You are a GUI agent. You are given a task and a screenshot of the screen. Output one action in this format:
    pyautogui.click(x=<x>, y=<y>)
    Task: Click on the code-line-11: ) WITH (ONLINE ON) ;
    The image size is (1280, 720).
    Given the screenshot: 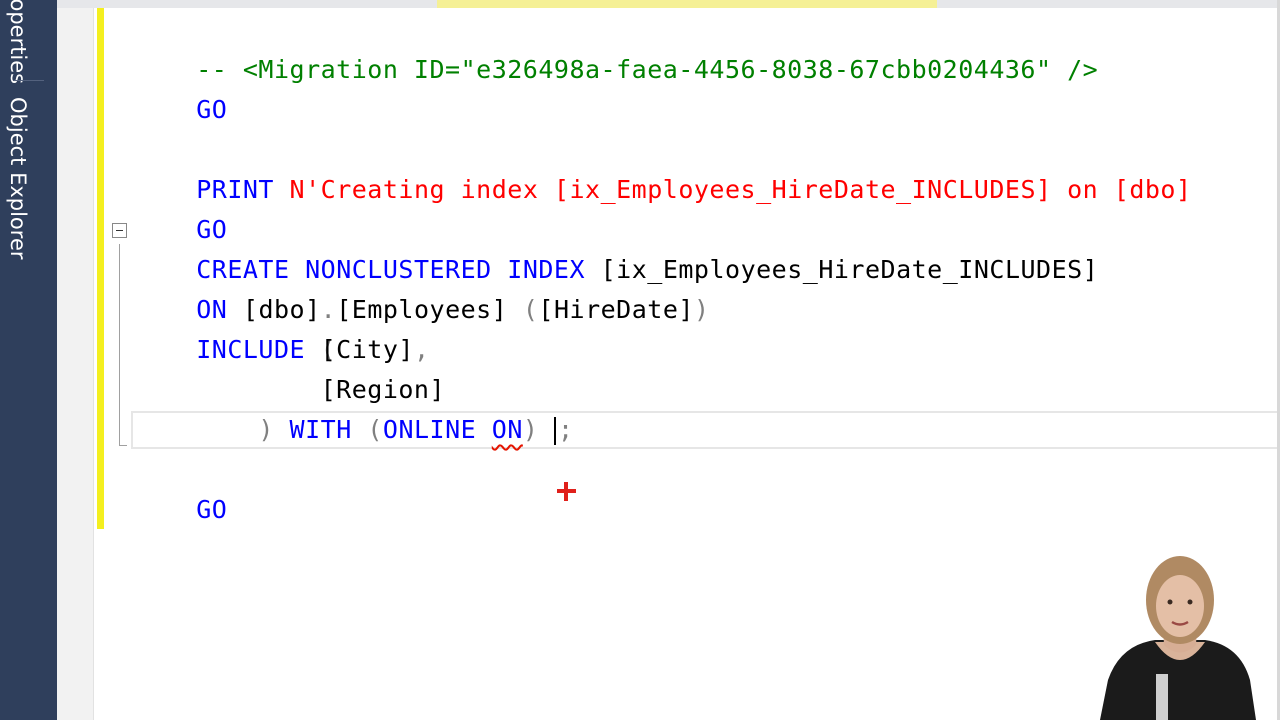 What is the action you would take?
    pyautogui.click(x=354, y=430)
    